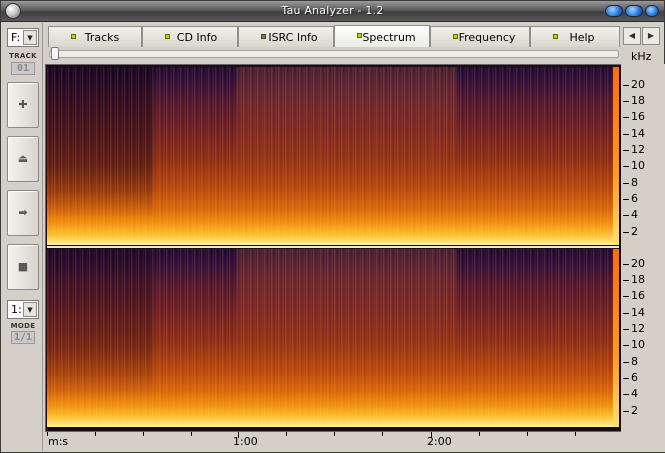 The width and height of the screenshot is (665, 453). Describe the element at coordinates (23, 326) in the screenshot. I see `mode-caption: MODE` at that location.